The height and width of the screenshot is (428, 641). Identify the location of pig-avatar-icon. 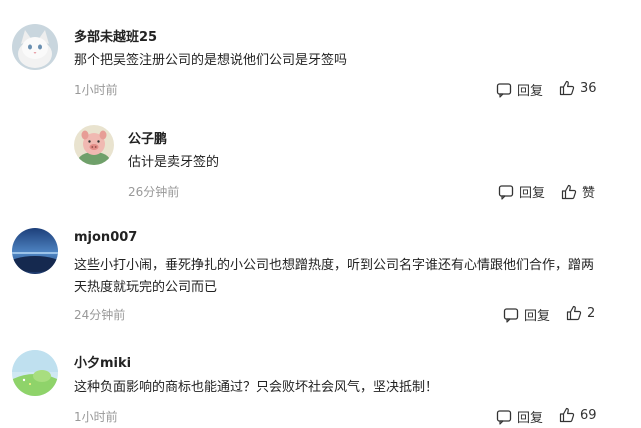
(94, 145).